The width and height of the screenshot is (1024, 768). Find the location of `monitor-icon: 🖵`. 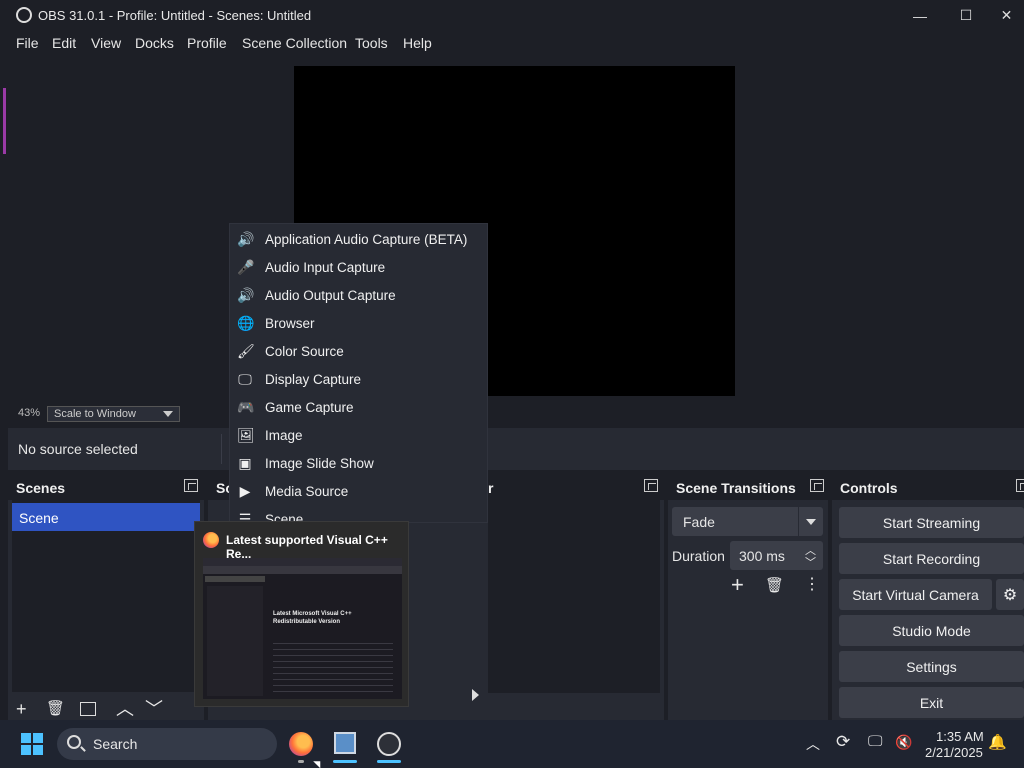

monitor-icon: 🖵 is located at coordinates (245, 379).